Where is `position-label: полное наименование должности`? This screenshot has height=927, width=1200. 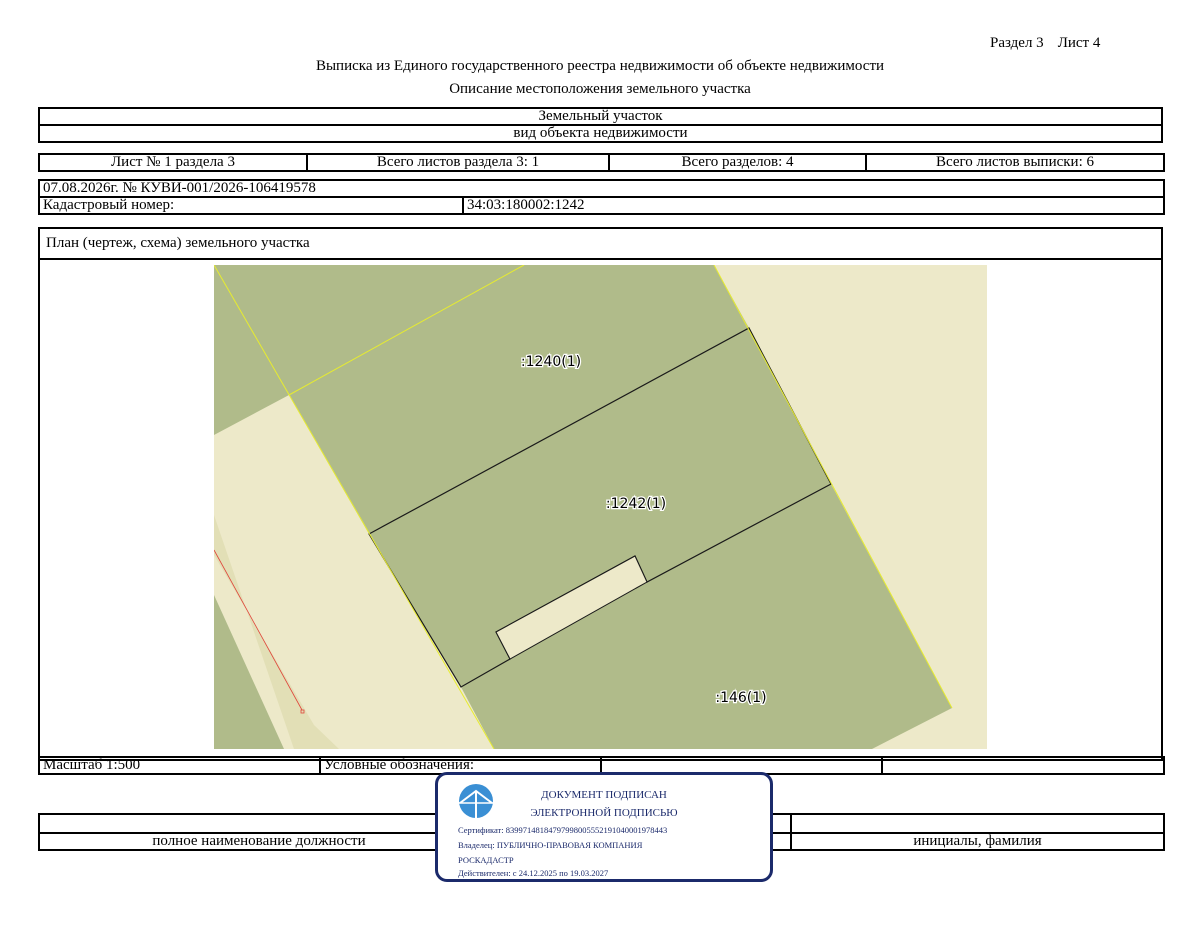 position-label: полное наименование должности is located at coordinates (259, 841).